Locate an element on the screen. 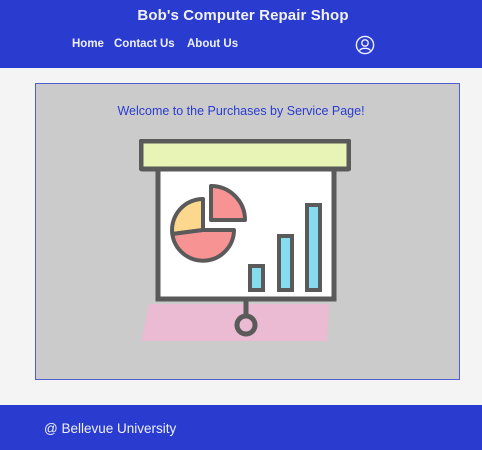 The height and width of the screenshot is (450, 482). footer-credit: @ Bellevue University is located at coordinates (110, 428).